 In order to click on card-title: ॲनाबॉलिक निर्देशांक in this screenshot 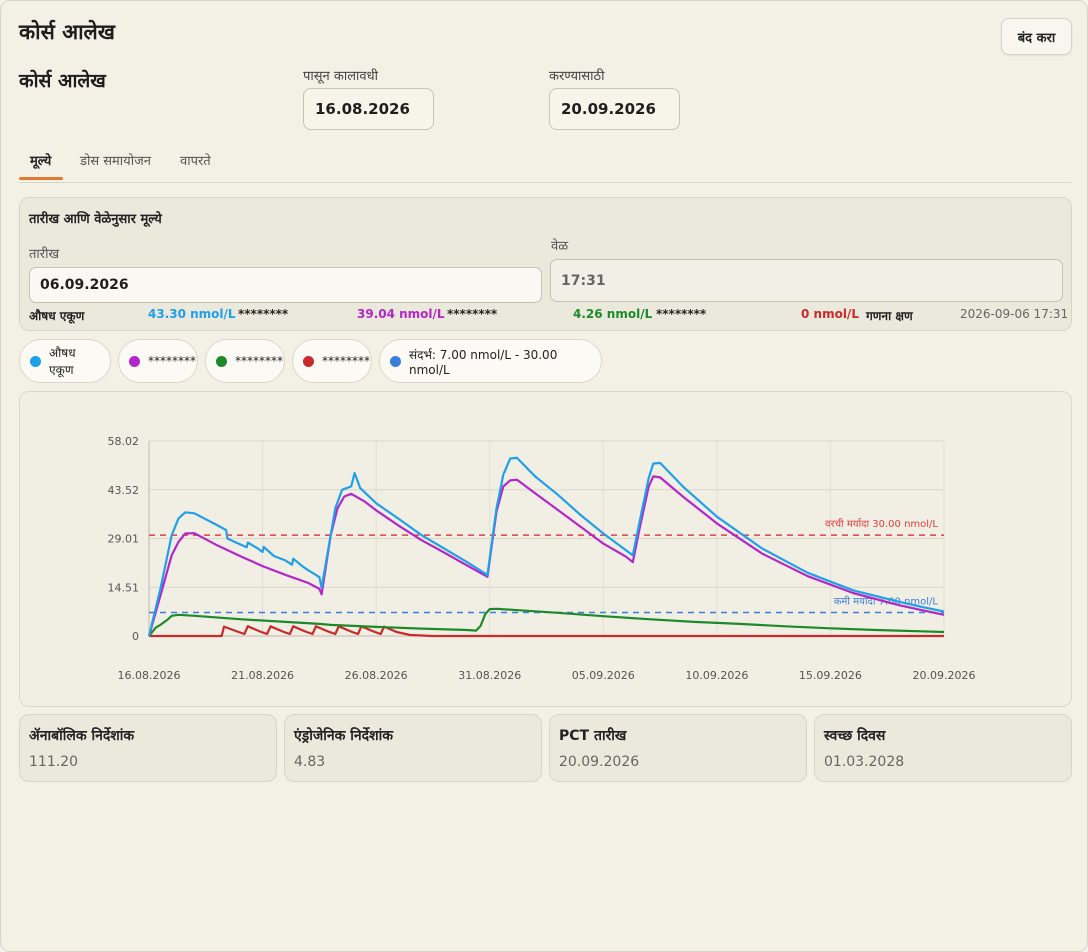, I will do `click(82, 736)`.